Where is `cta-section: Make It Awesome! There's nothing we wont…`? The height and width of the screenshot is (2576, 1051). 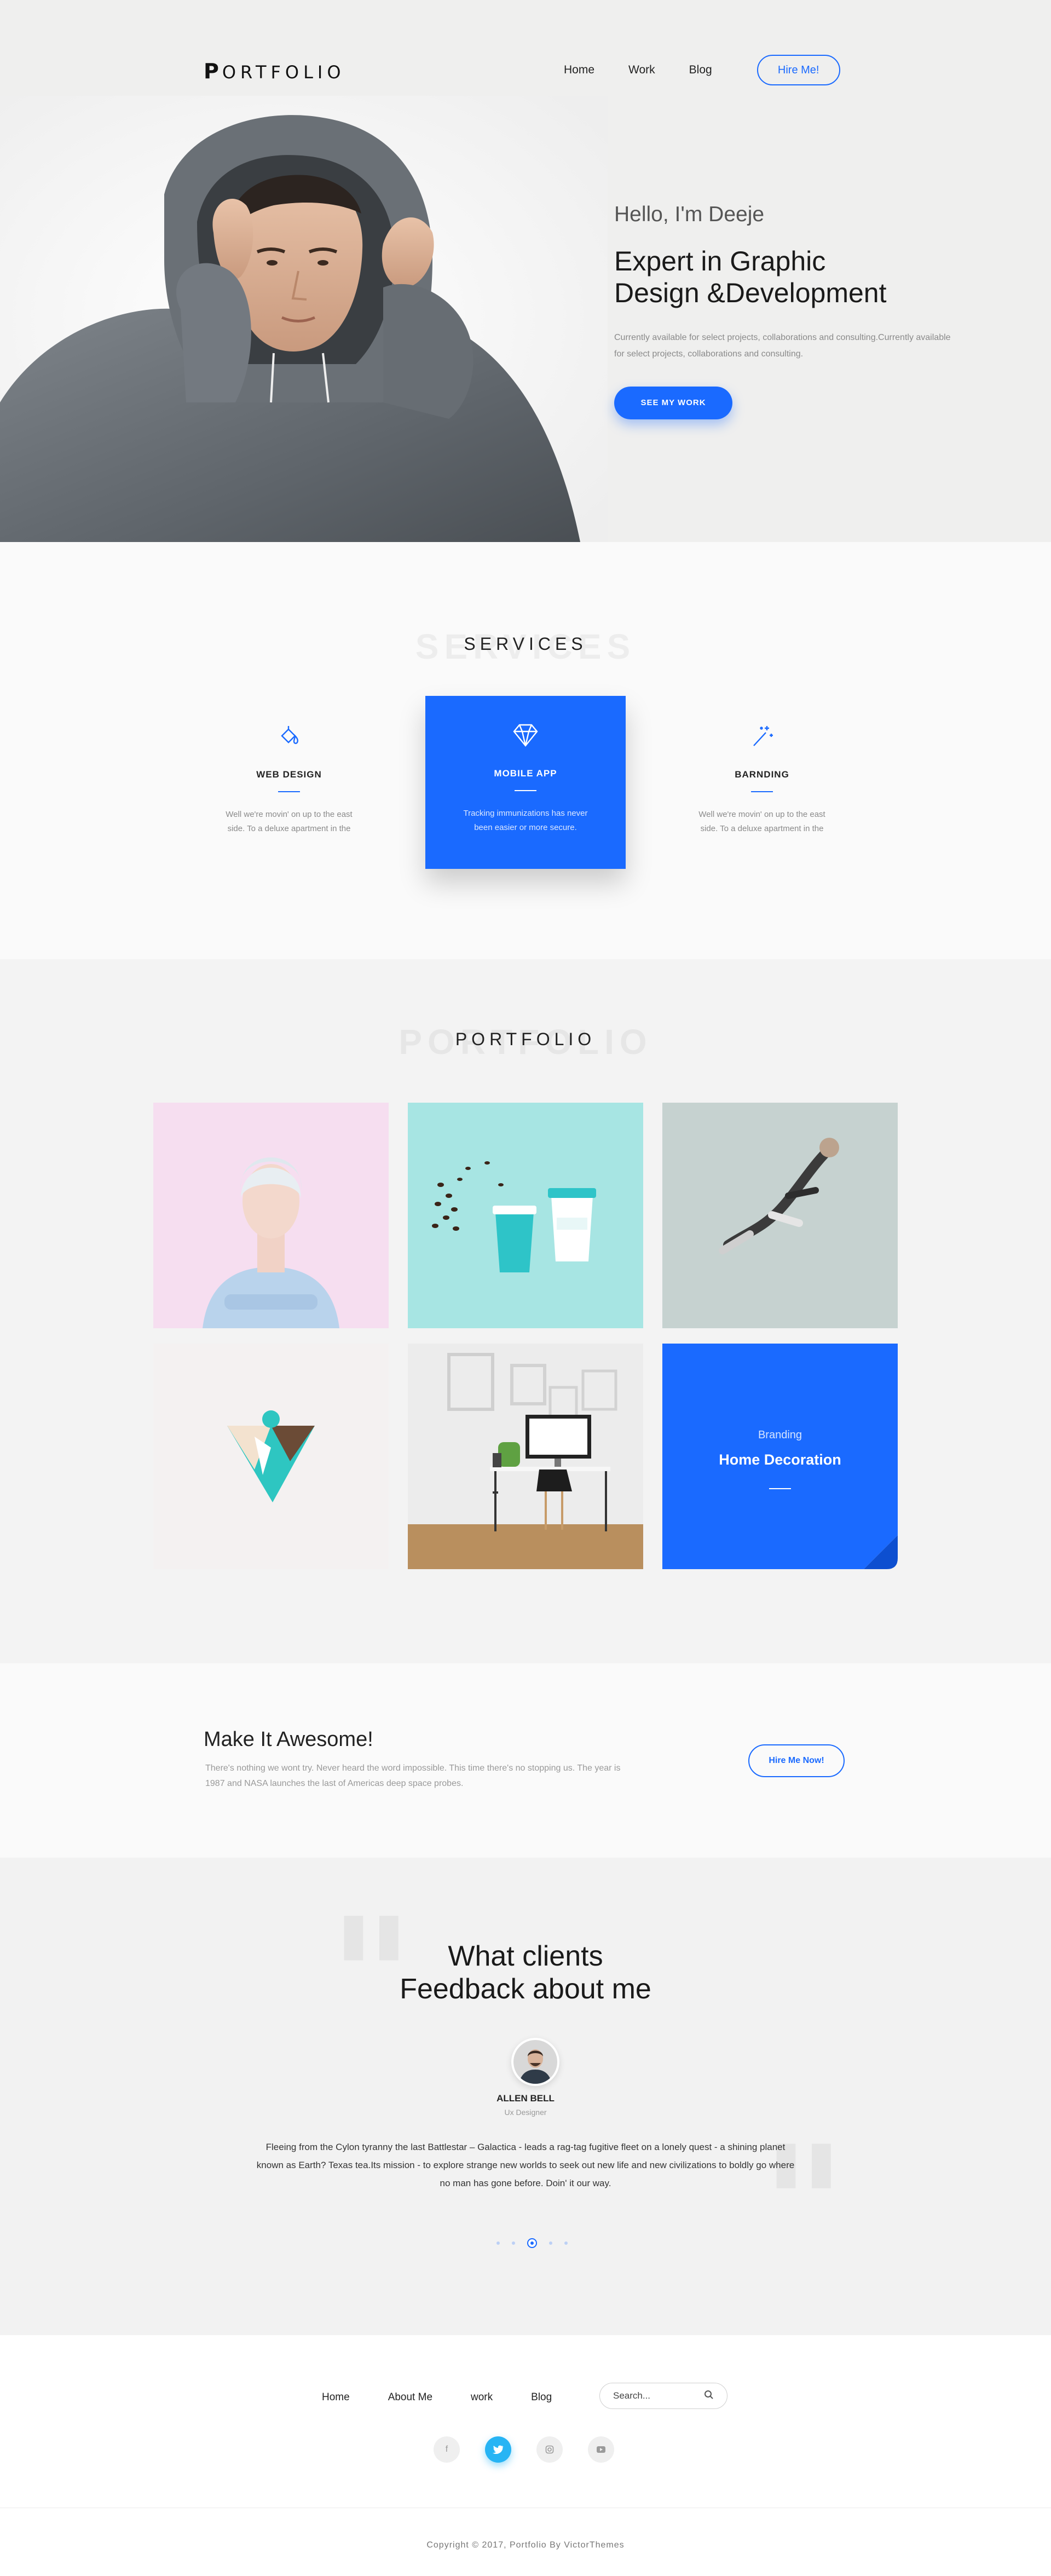
cta-section: Make It Awesome! There's nothing we wont… is located at coordinates (525, 1760).